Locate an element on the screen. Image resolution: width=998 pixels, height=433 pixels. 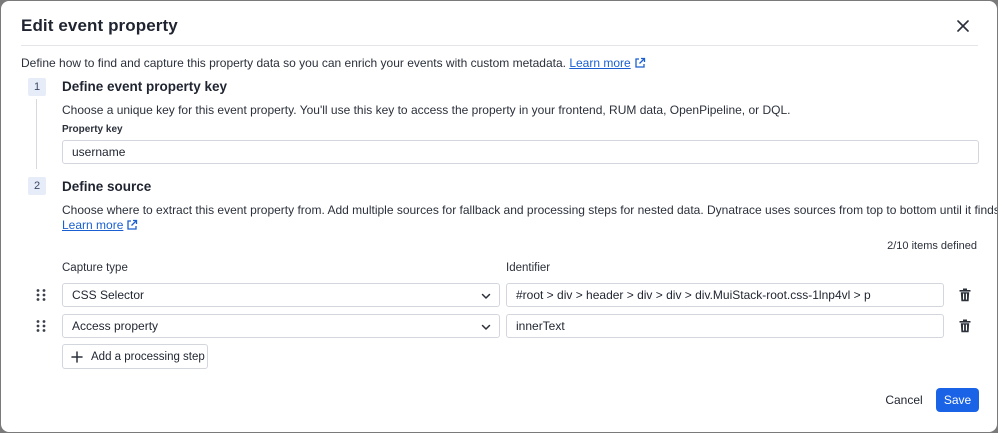
property-key-label: Property key is located at coordinates (92, 129).